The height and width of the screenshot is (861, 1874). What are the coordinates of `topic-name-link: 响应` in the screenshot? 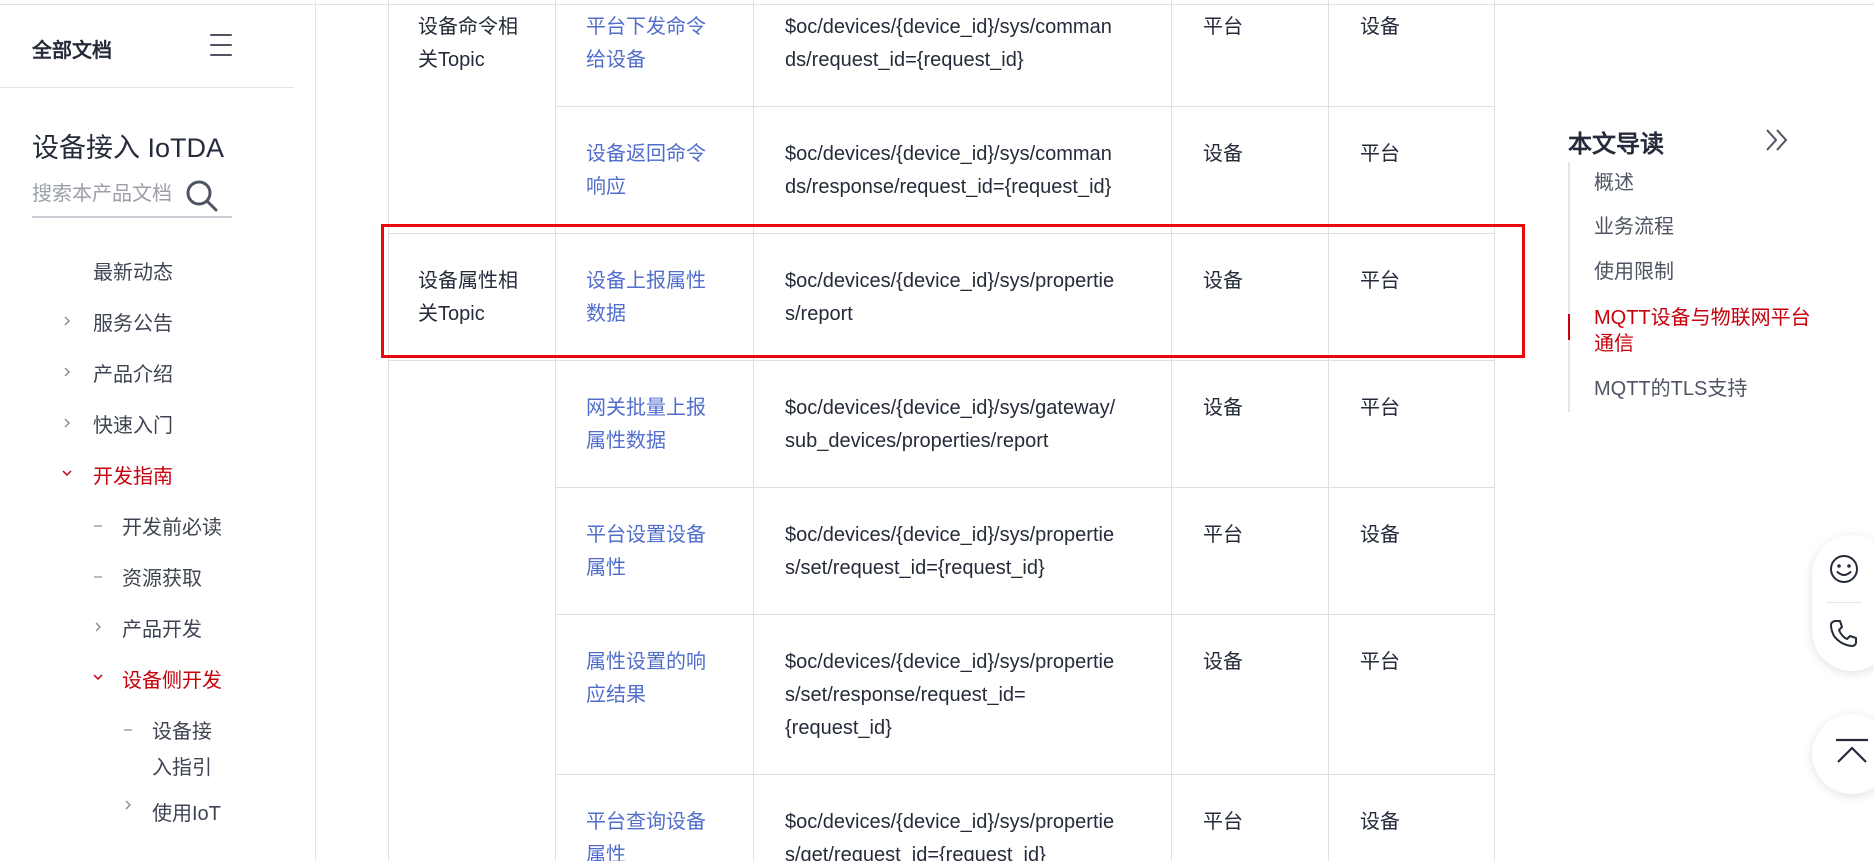 It's located at (606, 187).